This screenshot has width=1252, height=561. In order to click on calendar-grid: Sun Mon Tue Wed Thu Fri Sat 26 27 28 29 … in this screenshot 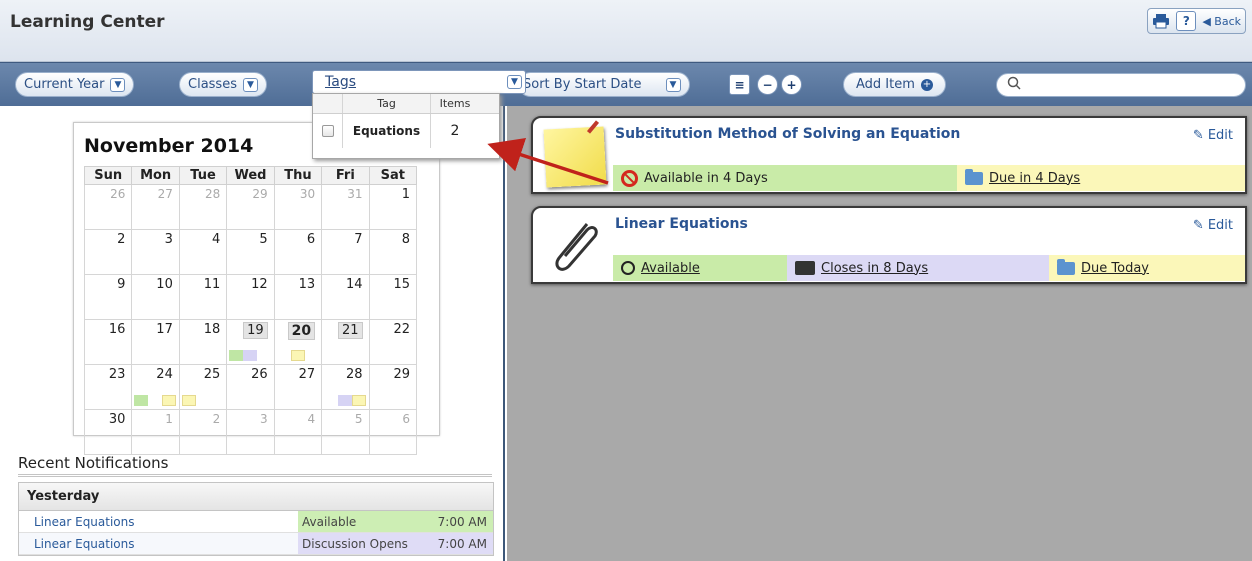, I will do `click(250, 310)`.